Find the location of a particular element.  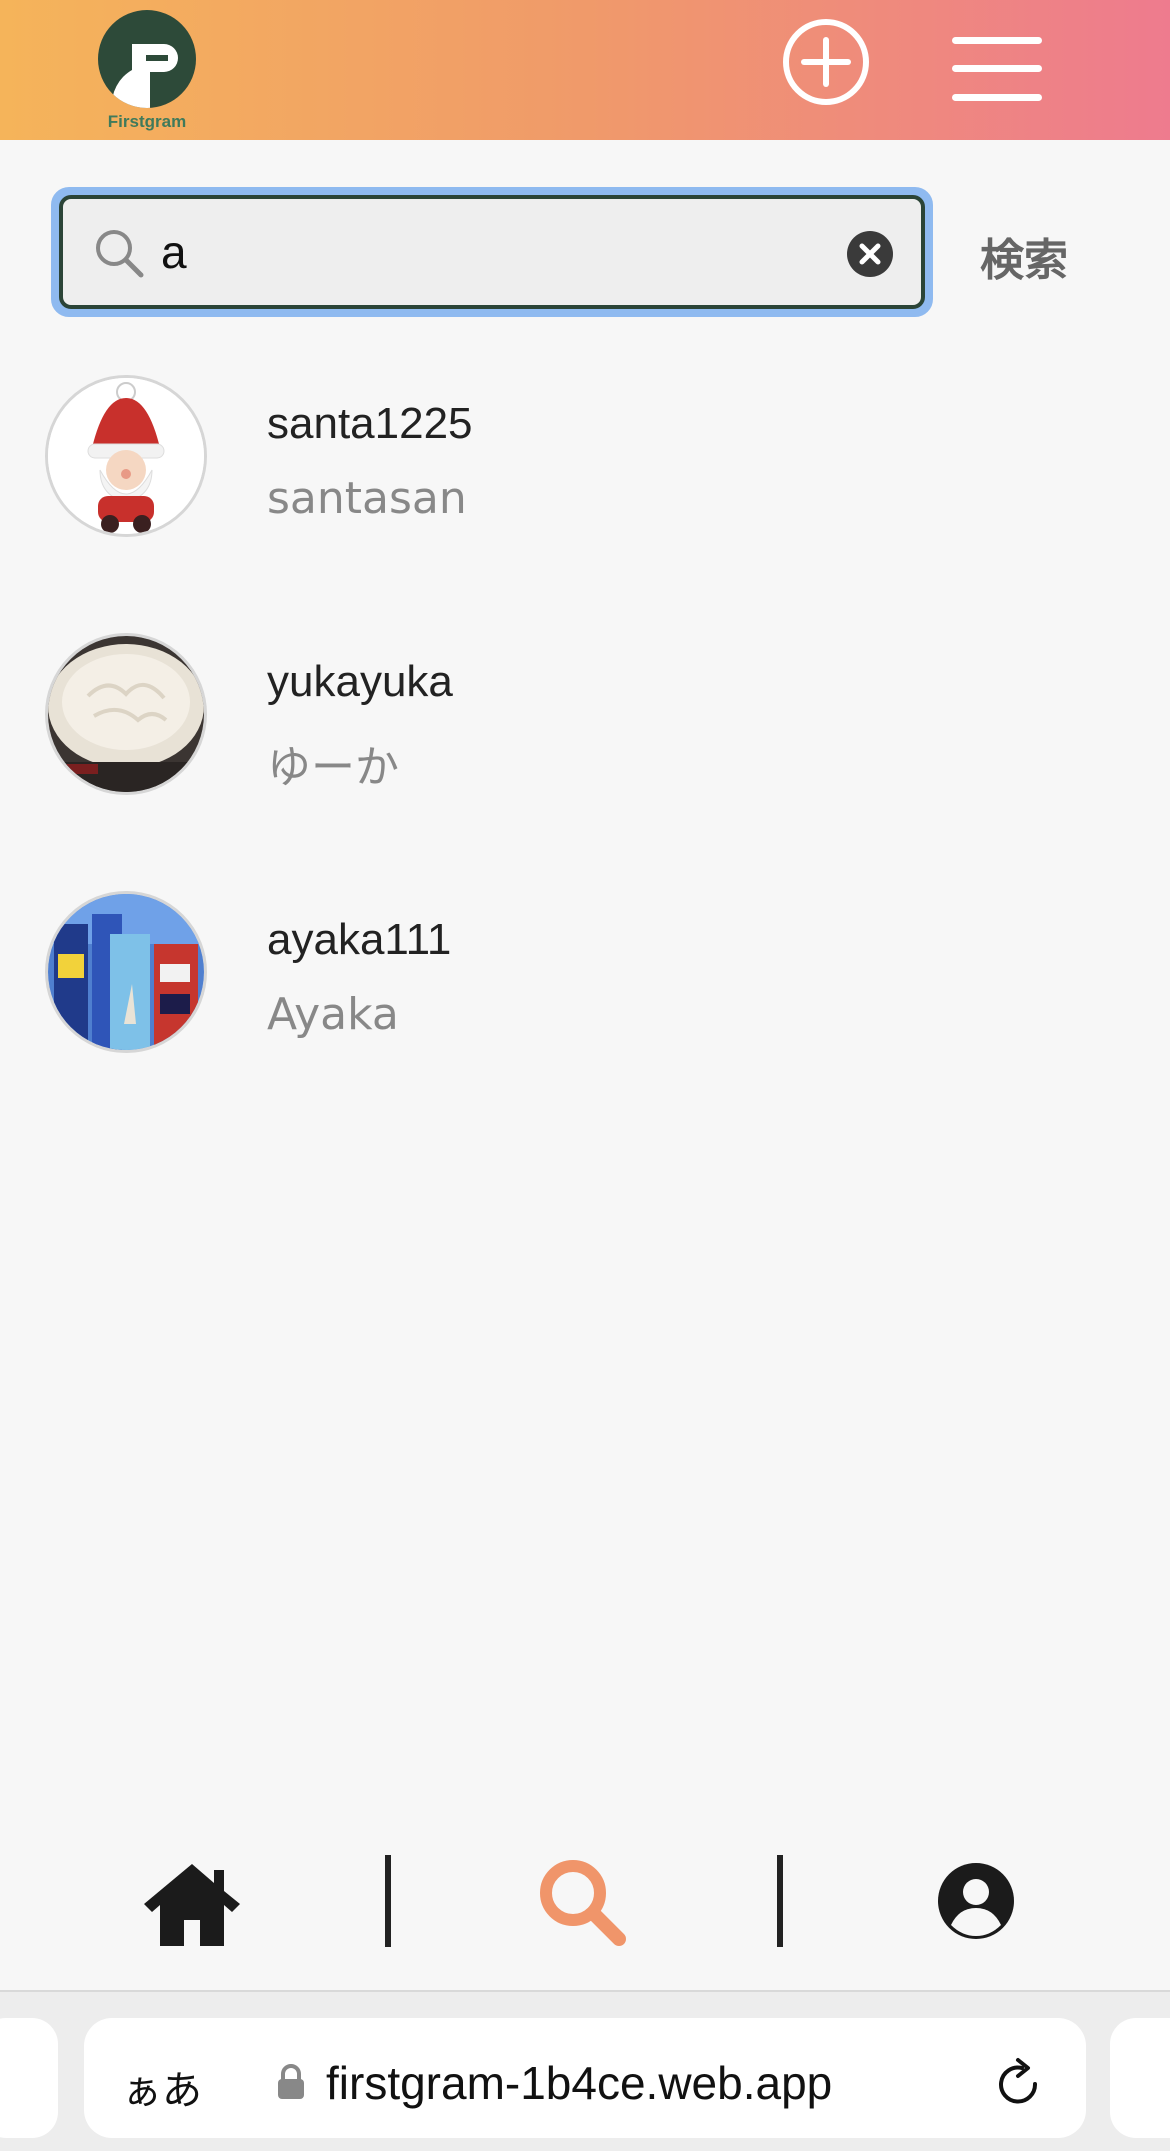

reload-icon is located at coordinates (1019, 2083).